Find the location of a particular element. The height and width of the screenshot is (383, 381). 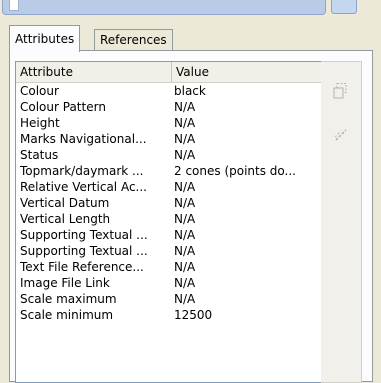

attribute-name: Scale maximum is located at coordinates (68, 299).